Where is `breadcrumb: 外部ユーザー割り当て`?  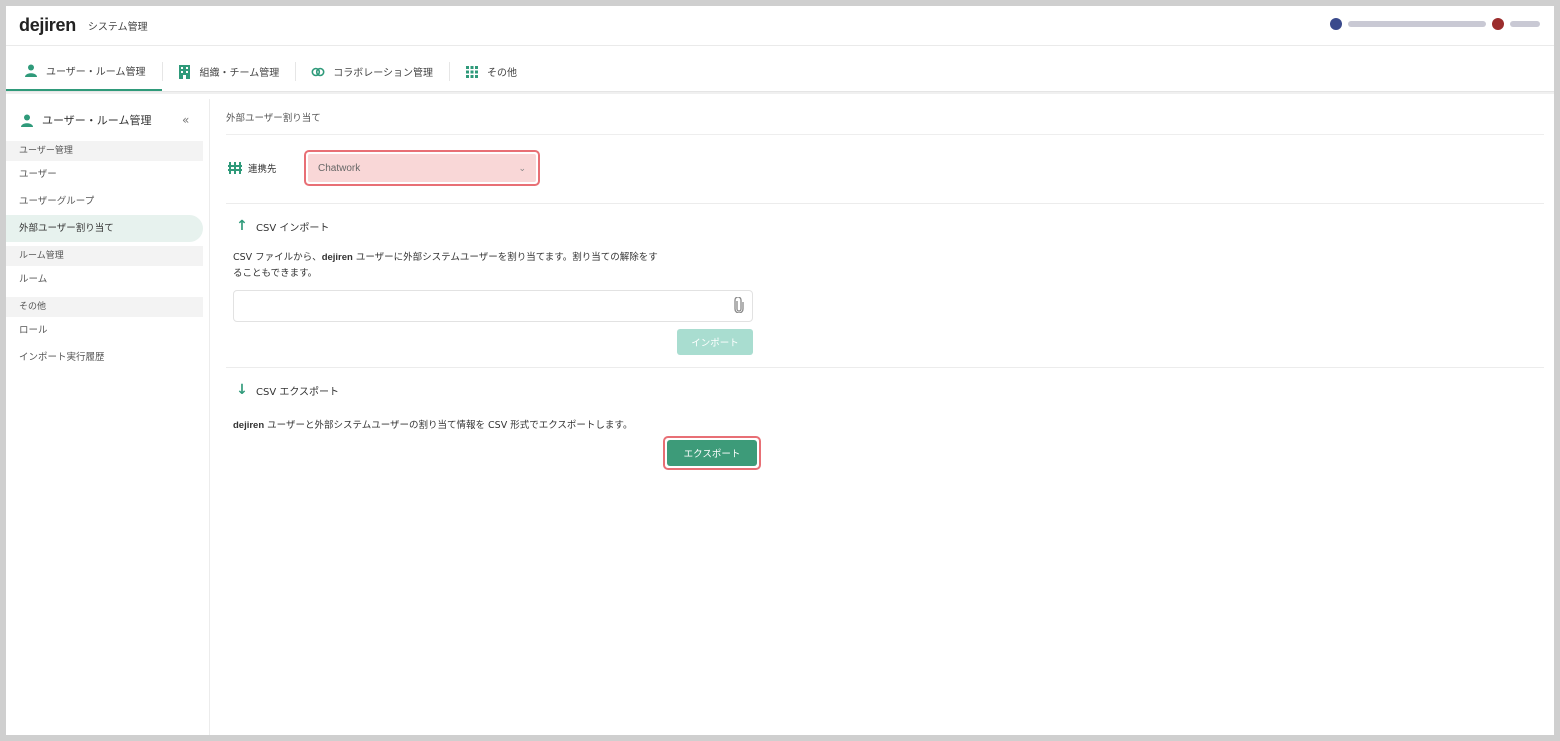
breadcrumb: 外部ユーザー割り当て is located at coordinates (885, 117).